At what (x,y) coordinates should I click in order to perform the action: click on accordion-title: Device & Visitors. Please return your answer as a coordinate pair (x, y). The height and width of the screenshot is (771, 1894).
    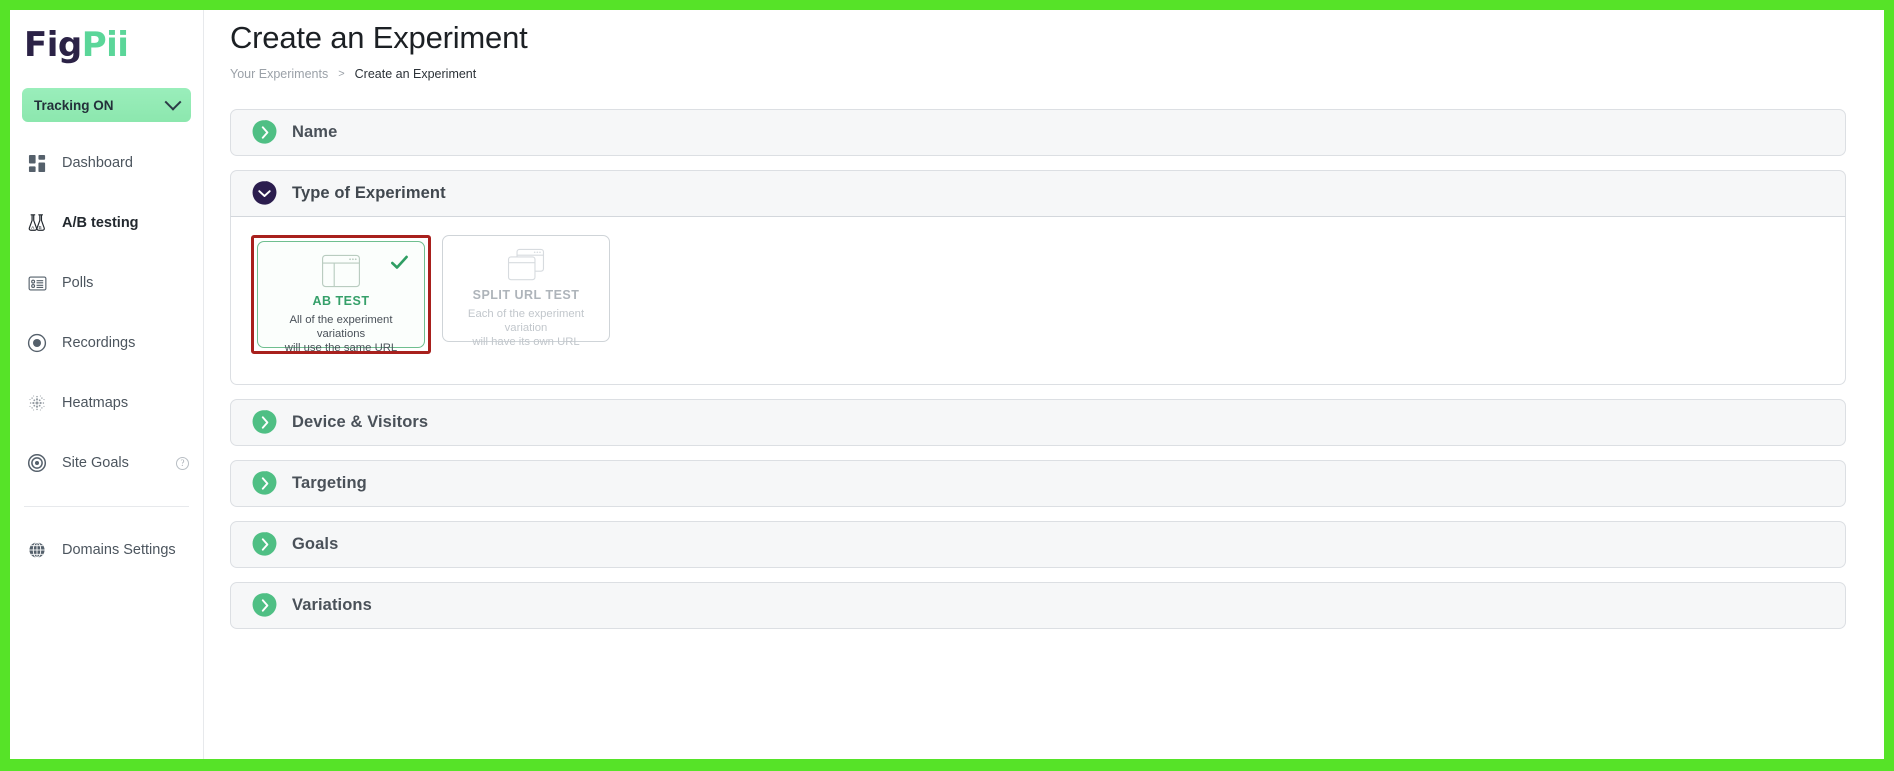
    Looking at the image, I should click on (360, 422).